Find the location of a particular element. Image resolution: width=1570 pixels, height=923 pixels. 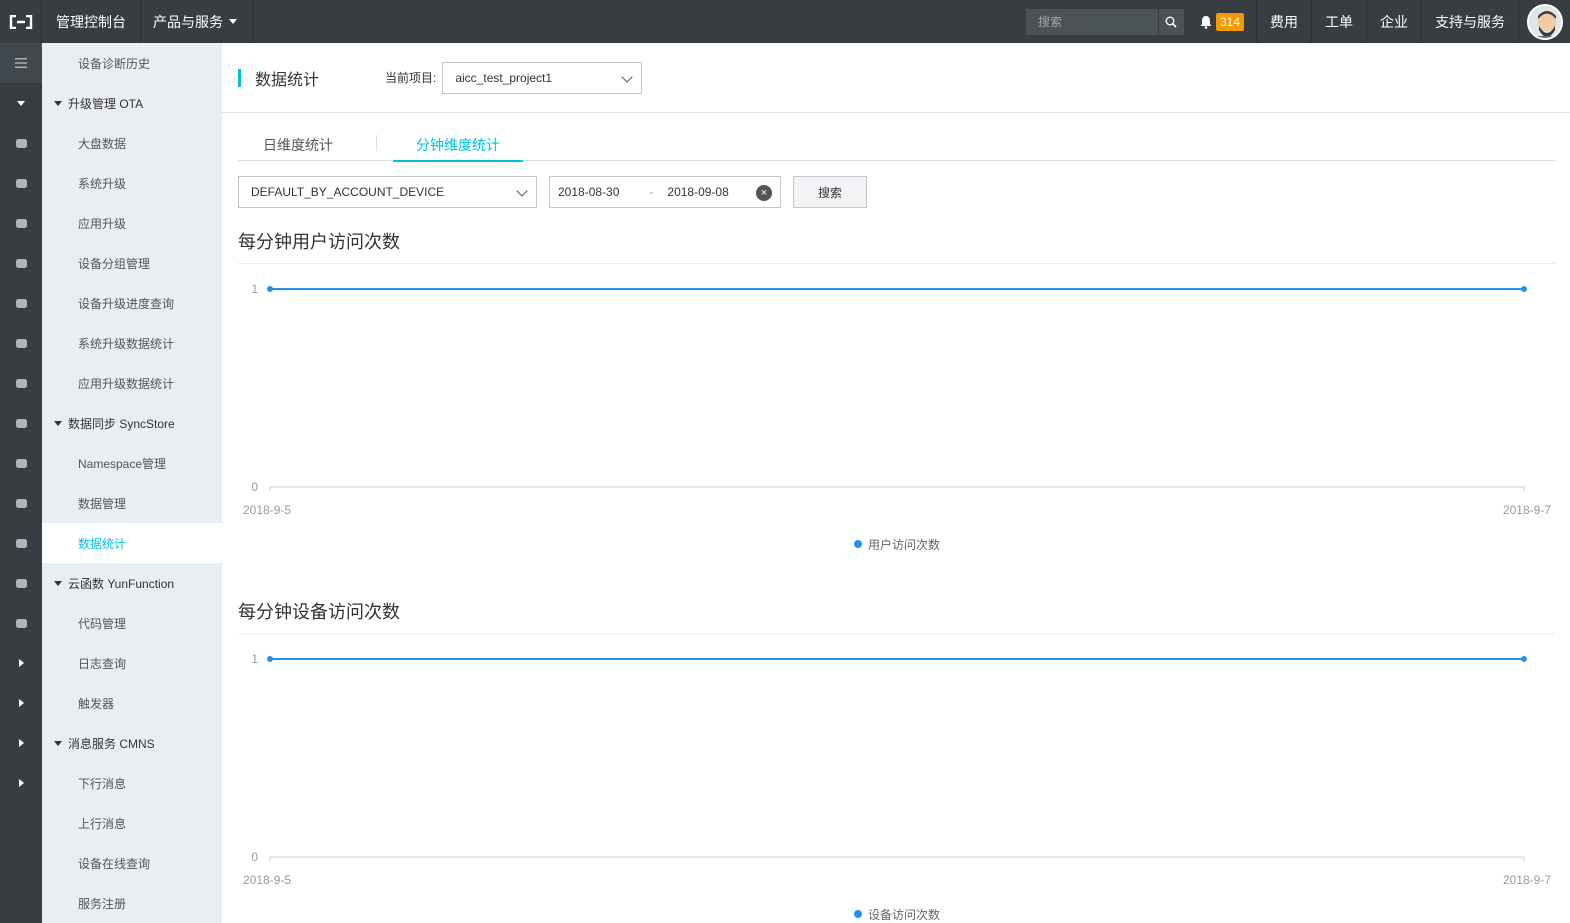

top-link-tickets: 工单 is located at coordinates (1338, 21).